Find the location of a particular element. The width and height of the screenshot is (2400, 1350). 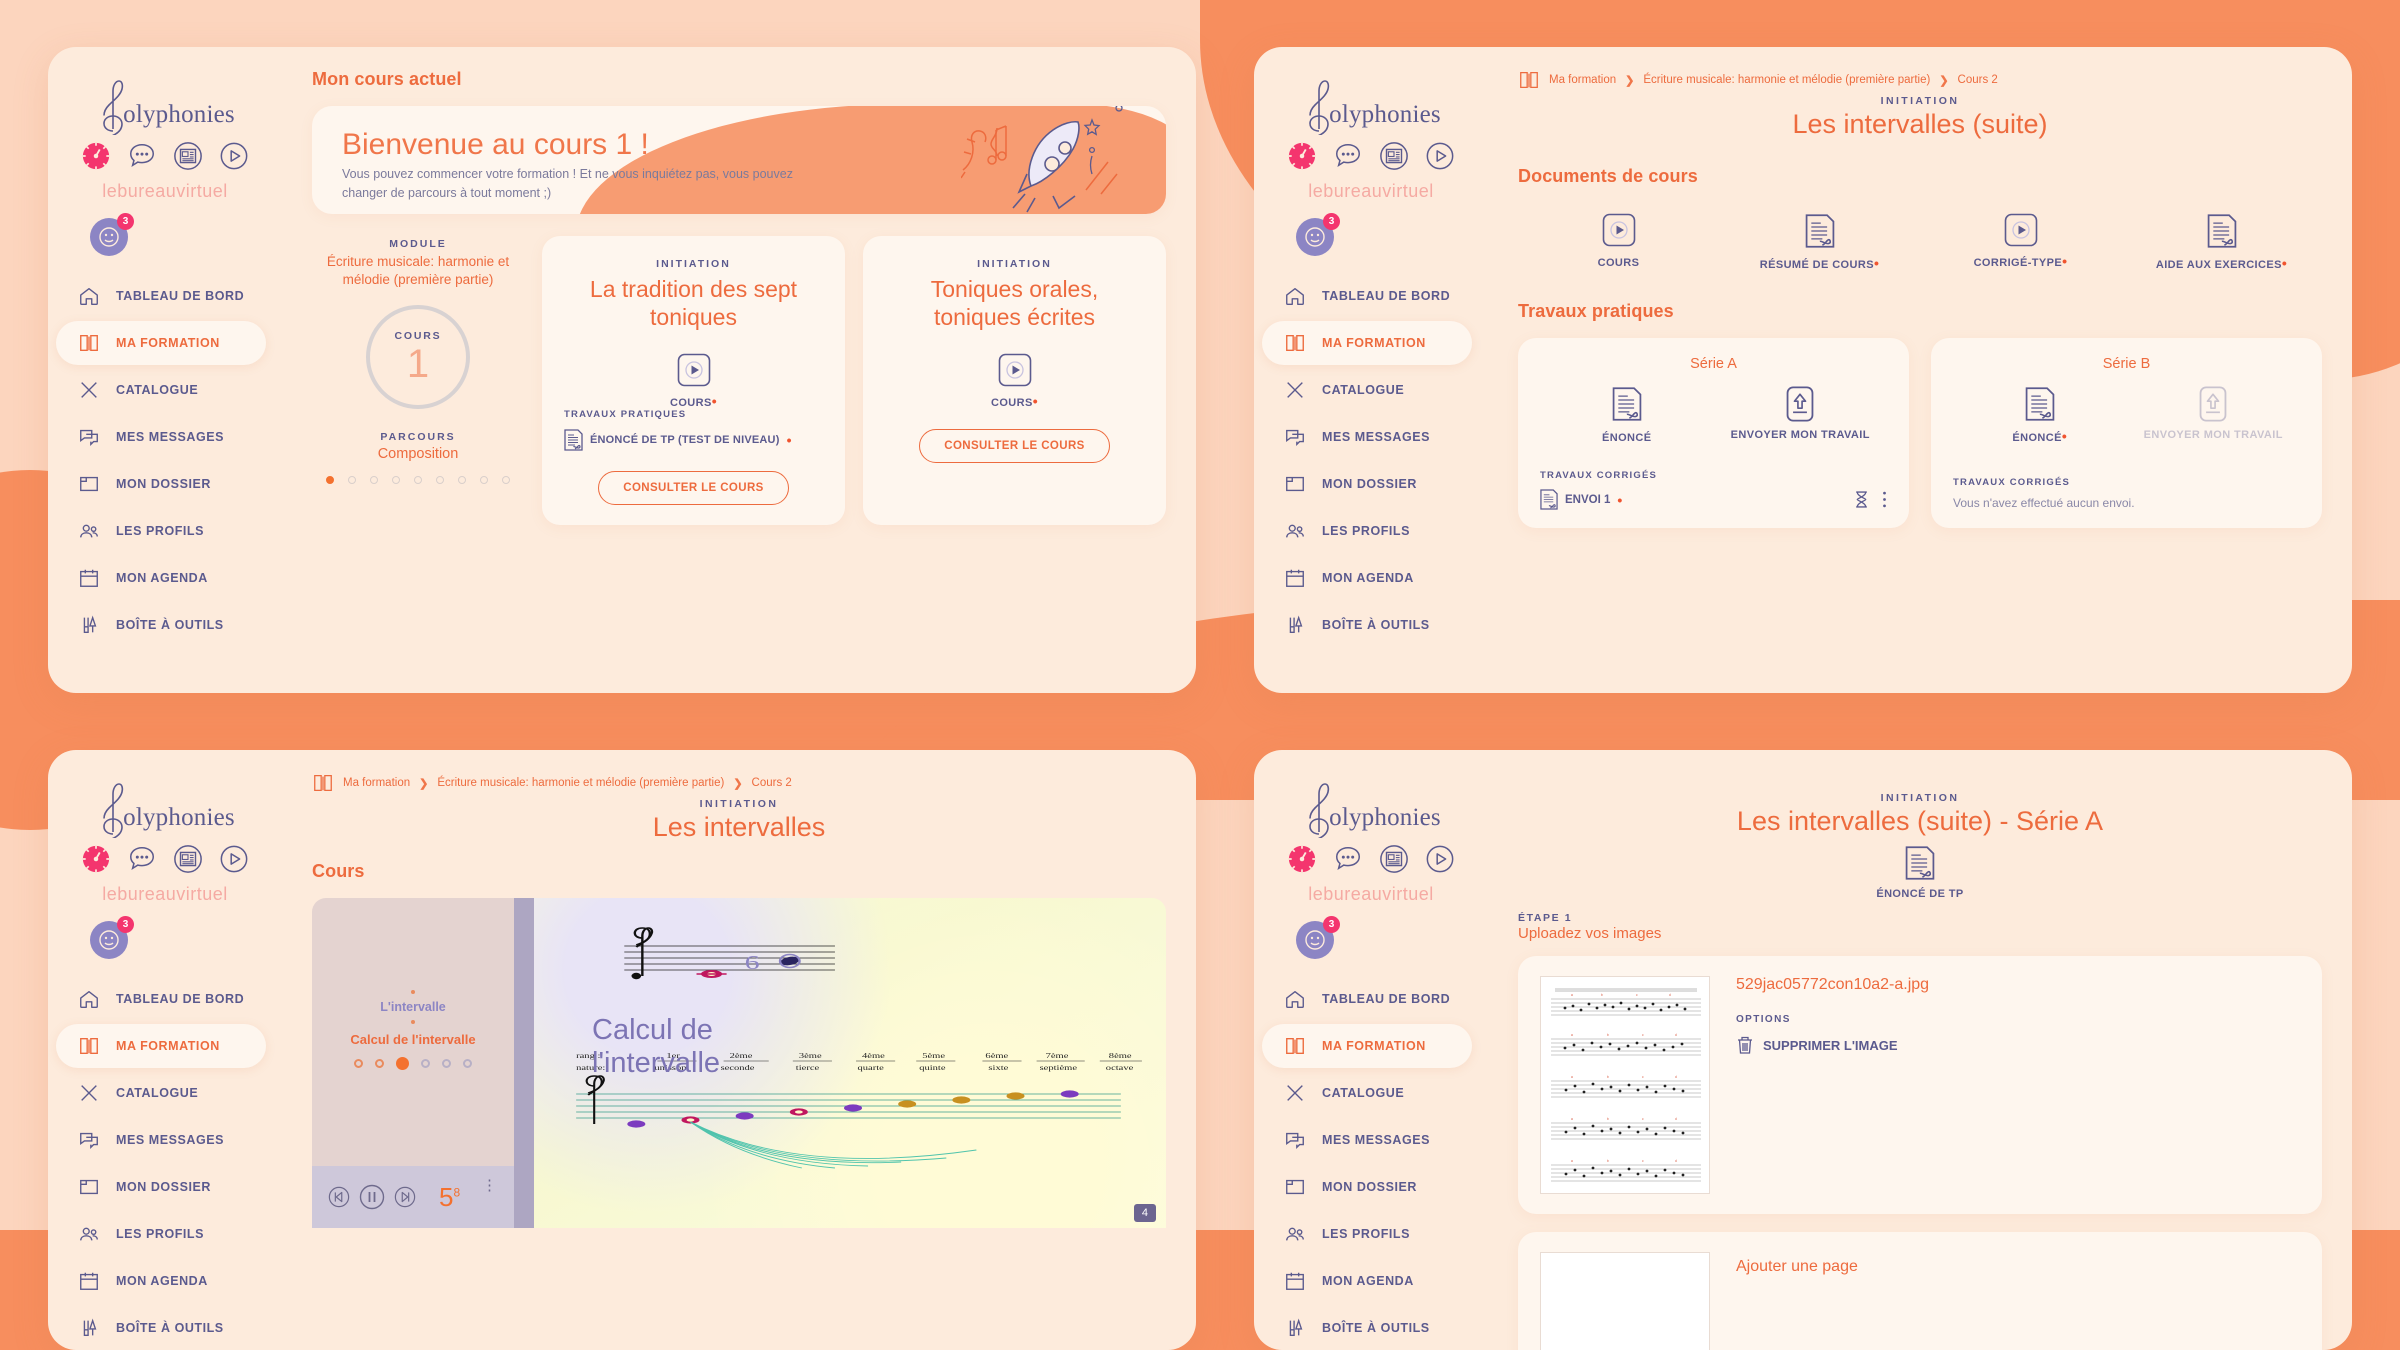

tp-link: ÉNONCÉ DE TP (TEST DE NIVEAU) • is located at coordinates (693, 440).